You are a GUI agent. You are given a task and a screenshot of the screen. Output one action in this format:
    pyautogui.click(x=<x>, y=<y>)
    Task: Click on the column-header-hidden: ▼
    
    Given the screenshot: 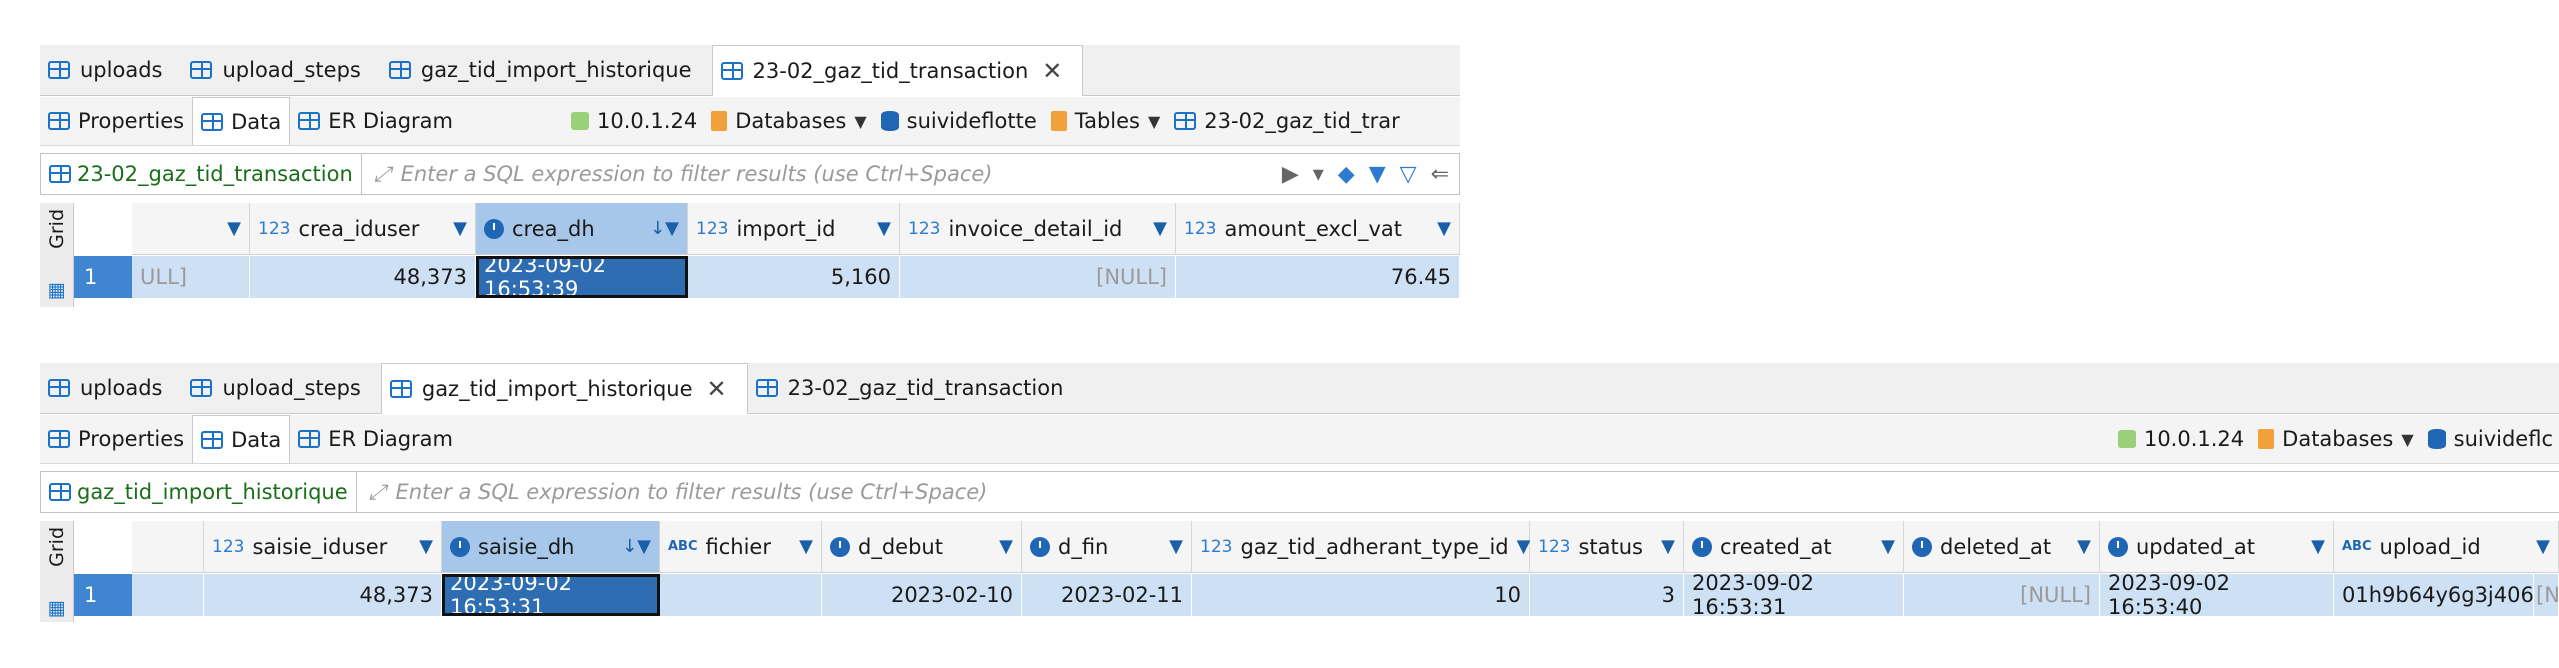 What is the action you would take?
    pyautogui.click(x=191, y=229)
    